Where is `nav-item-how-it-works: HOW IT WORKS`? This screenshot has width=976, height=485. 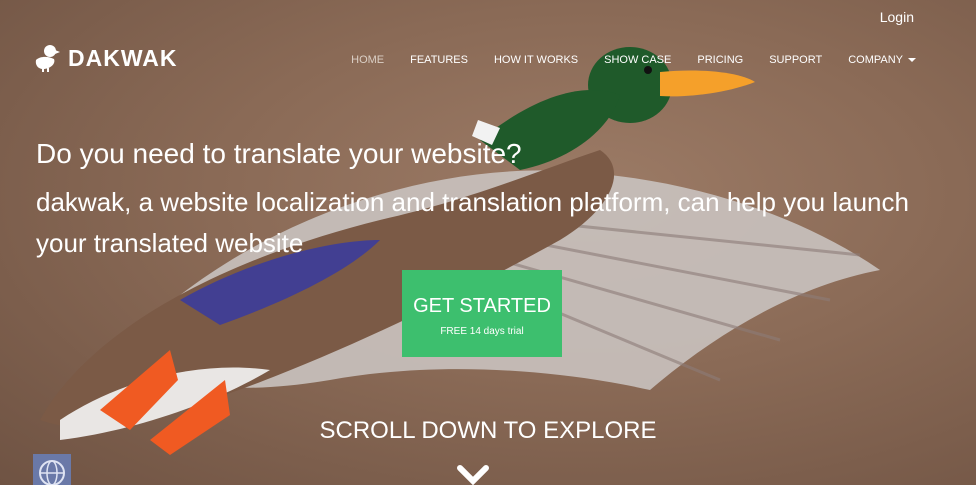 nav-item-how-it-works: HOW IT WORKS is located at coordinates (536, 60).